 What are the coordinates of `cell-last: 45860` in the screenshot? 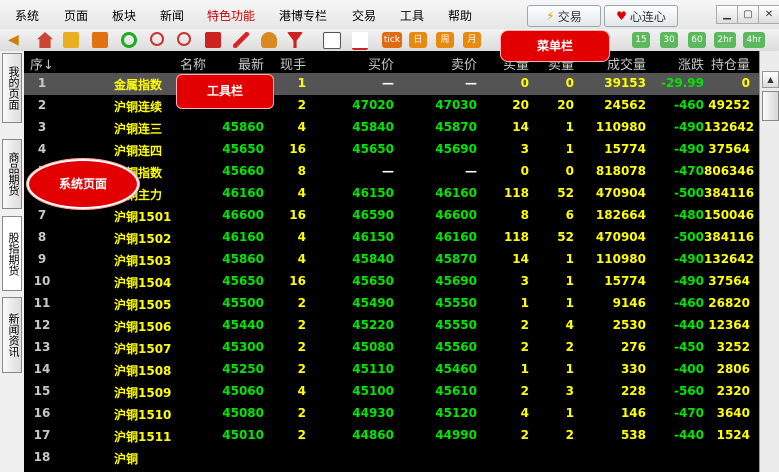 It's located at (243, 127).